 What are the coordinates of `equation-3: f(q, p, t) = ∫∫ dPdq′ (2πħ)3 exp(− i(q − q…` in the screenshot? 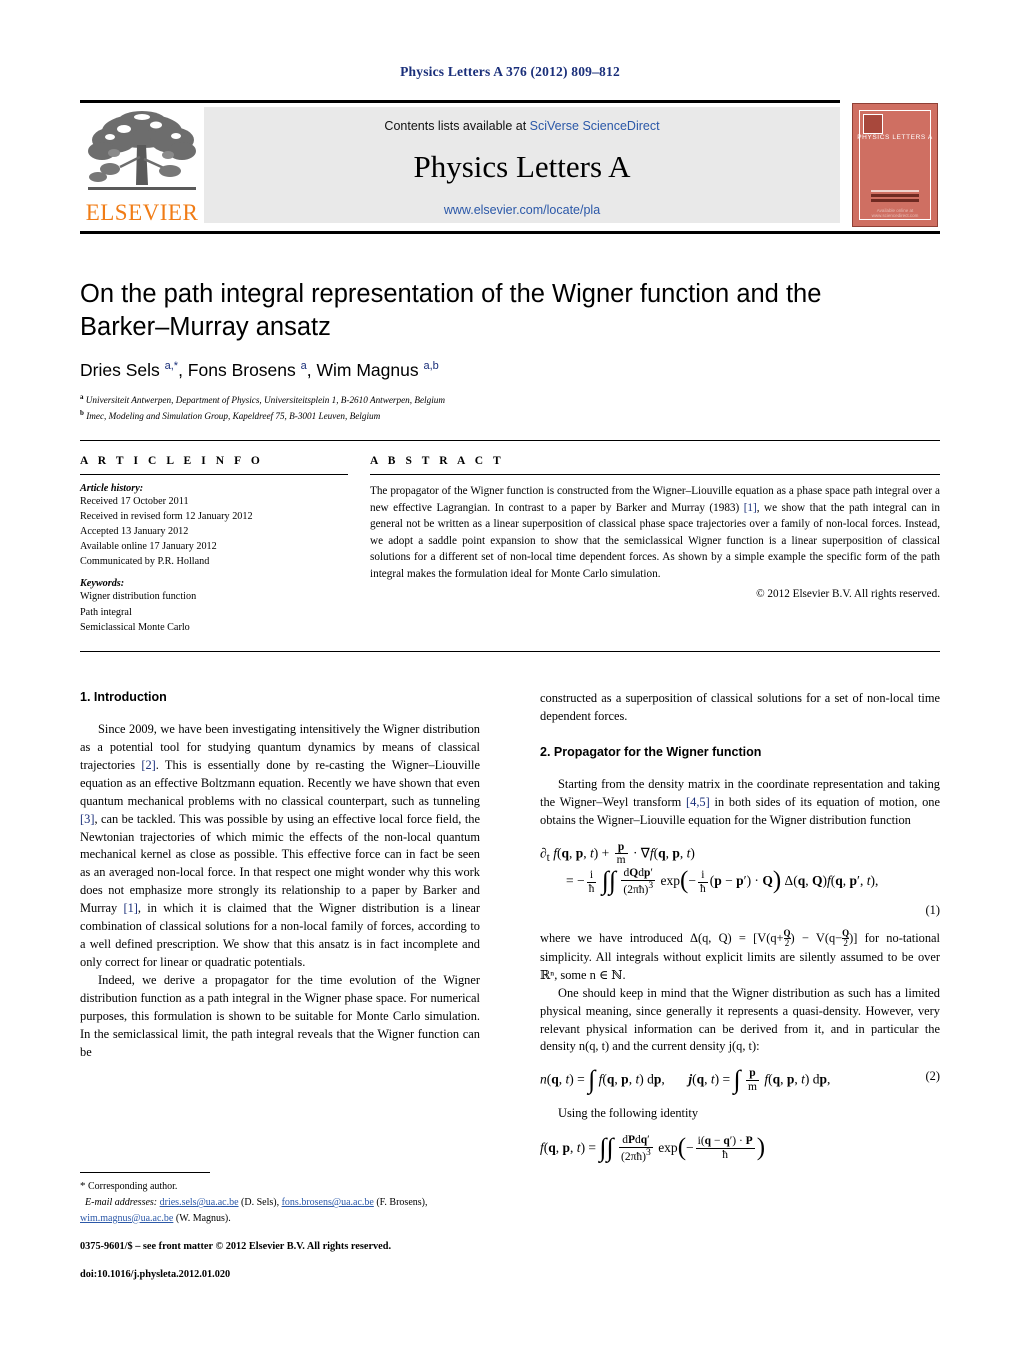 It's located at (740, 1149).